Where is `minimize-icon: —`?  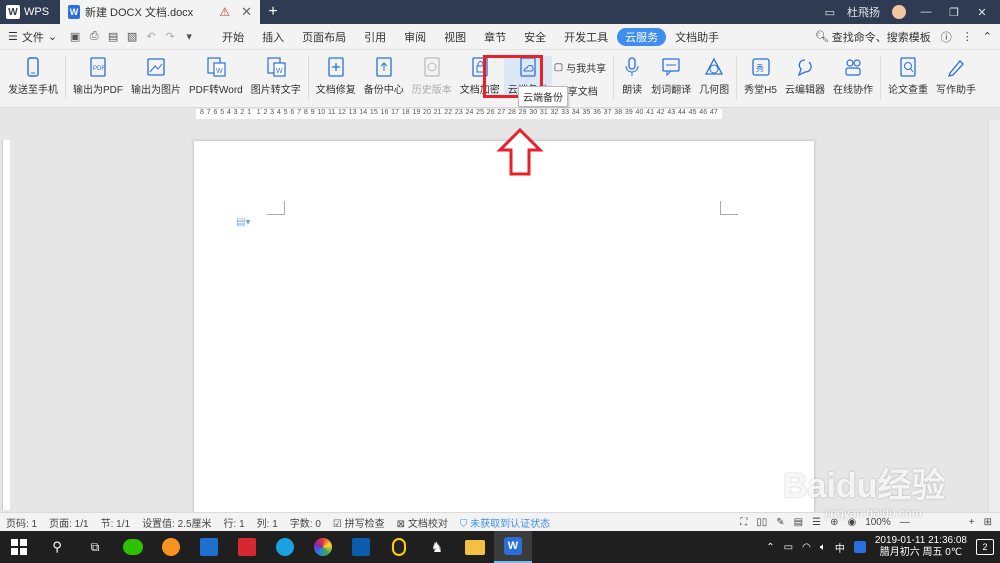
minimize-icon: — is located at coordinates (926, 12).